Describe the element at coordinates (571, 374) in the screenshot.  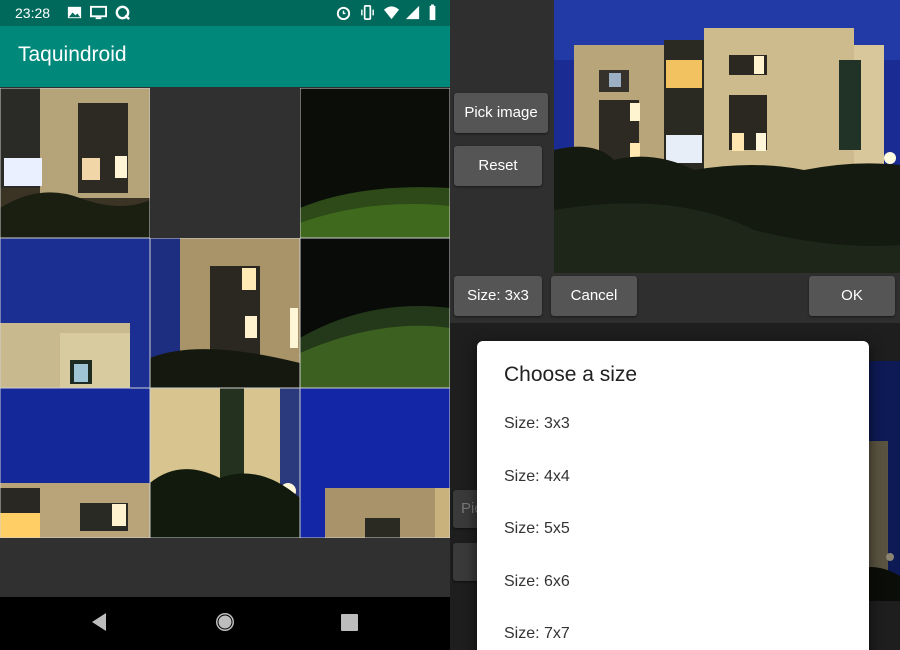
I see `dialog-title: Choose a size` at that location.